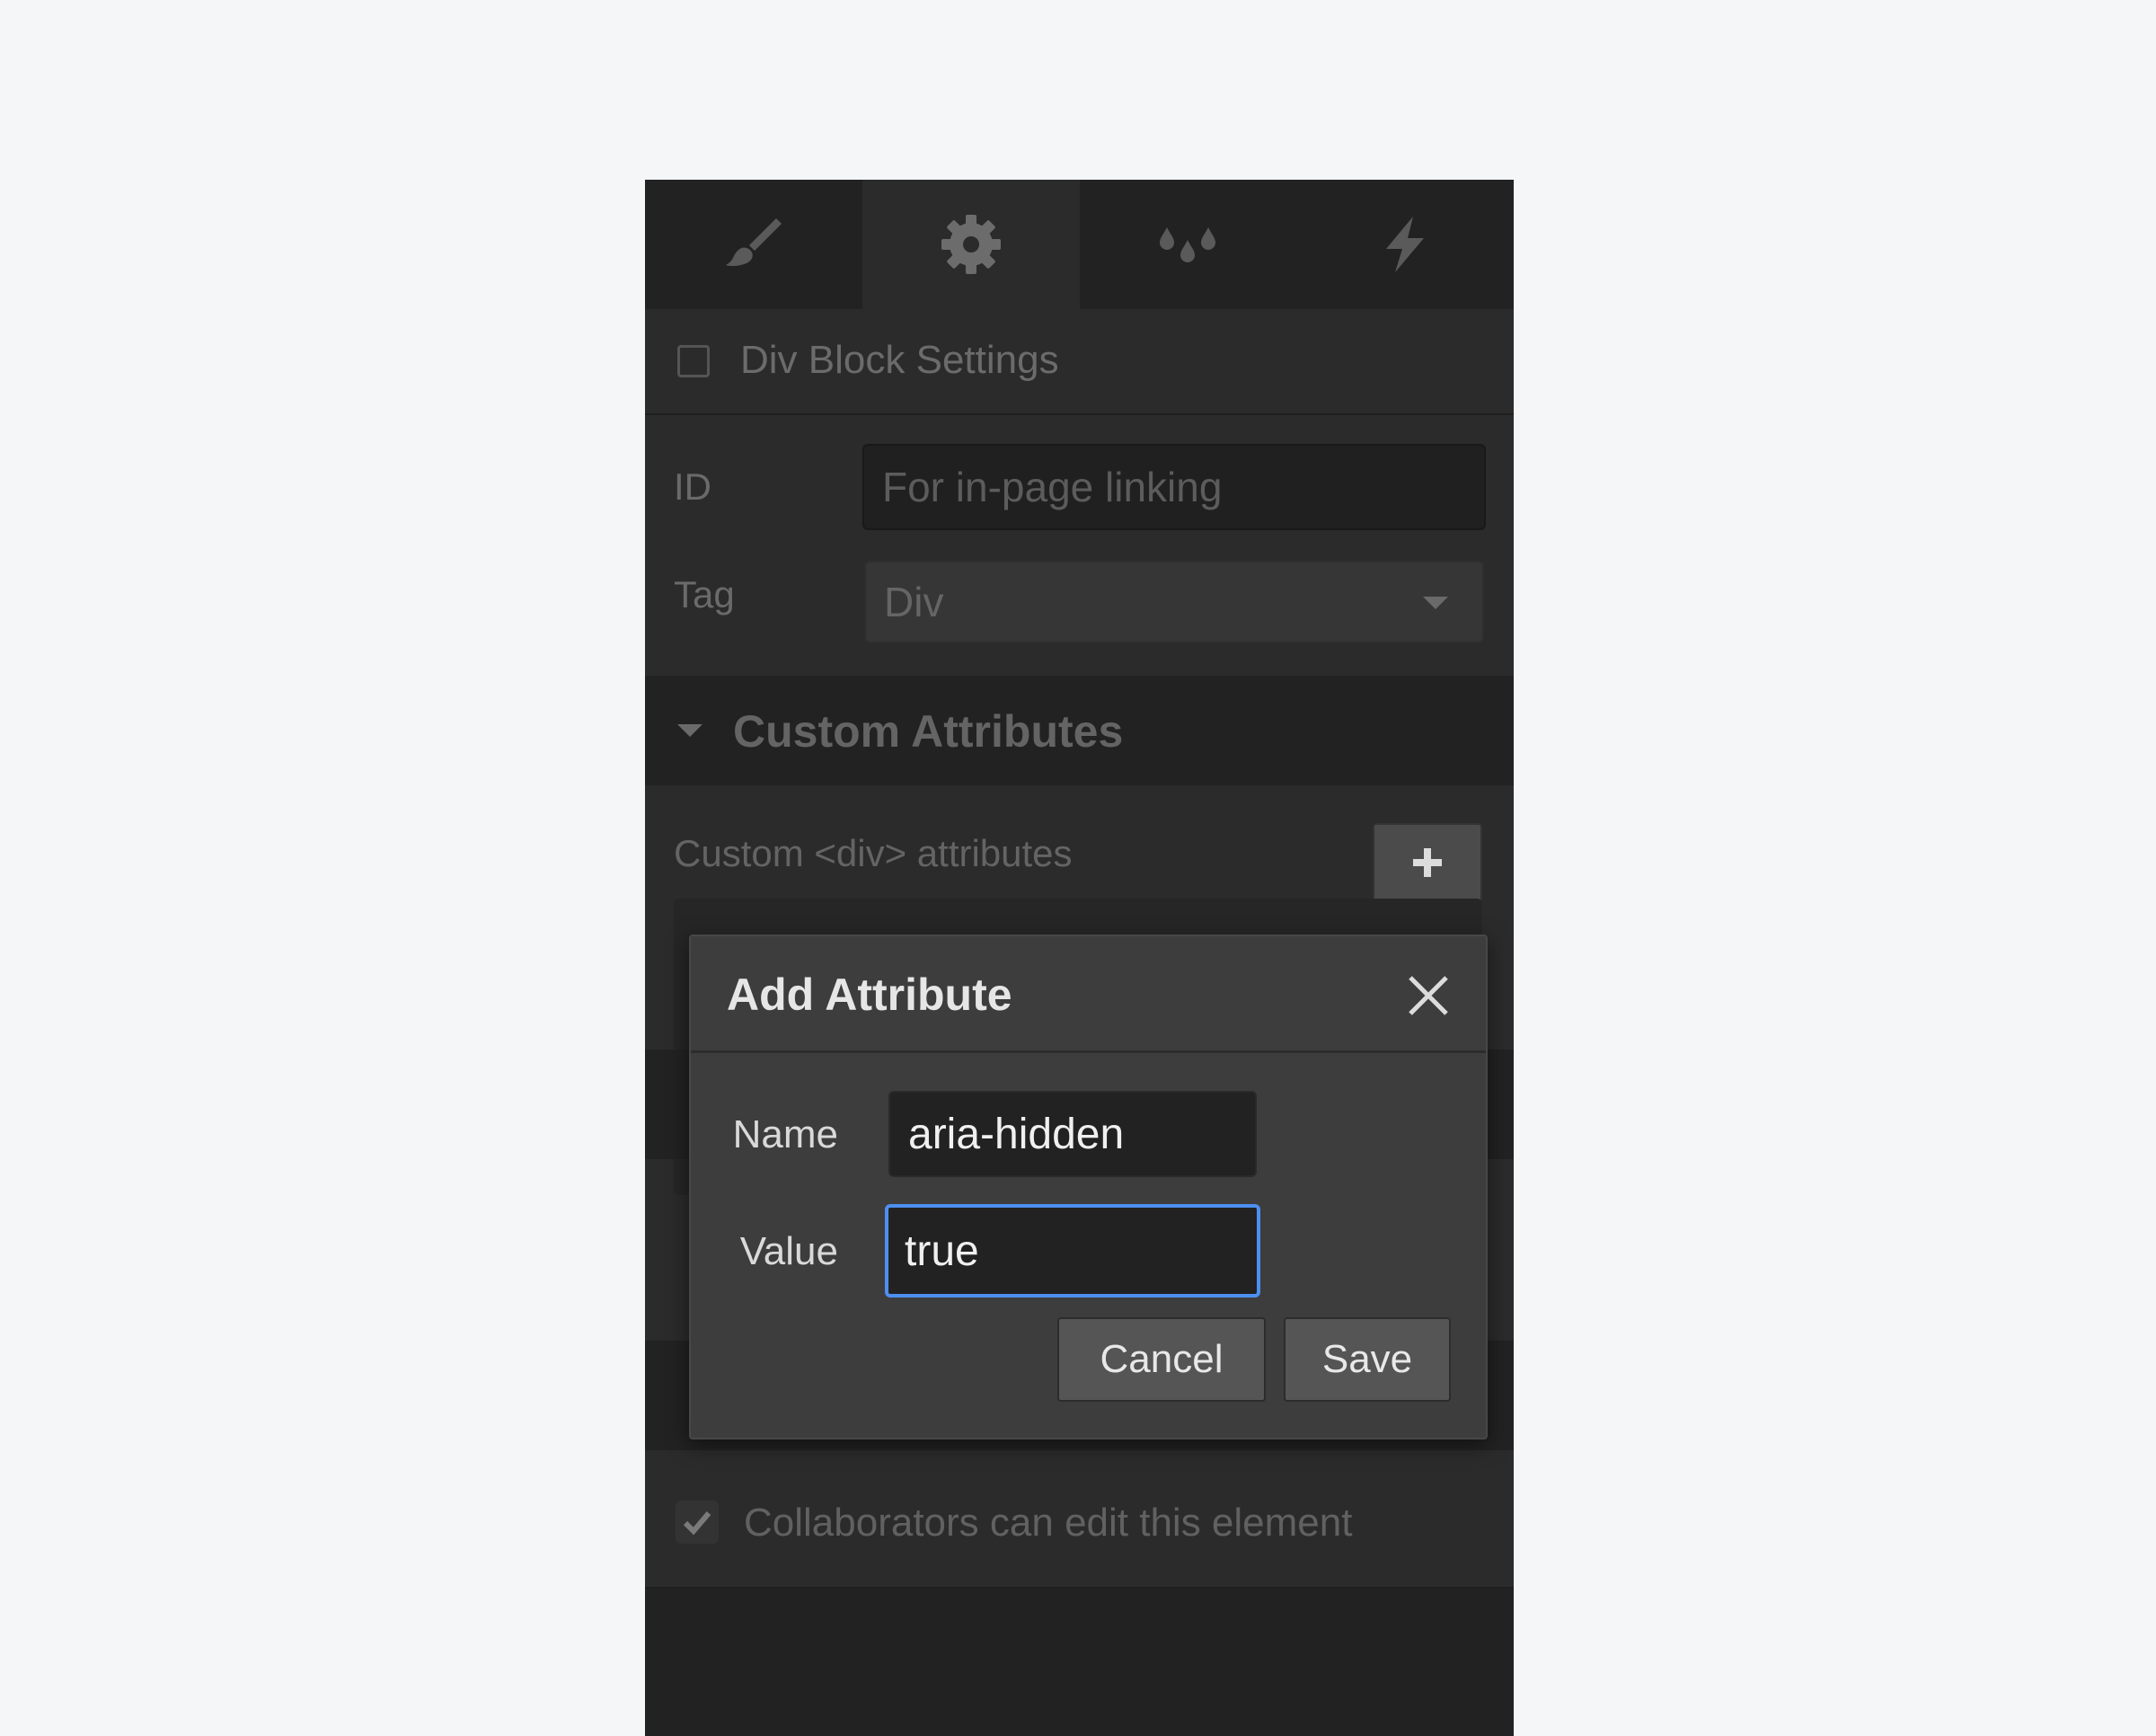 The height and width of the screenshot is (1736, 2156). Describe the element at coordinates (705, 594) in the screenshot. I see `tag-label: Tag` at that location.